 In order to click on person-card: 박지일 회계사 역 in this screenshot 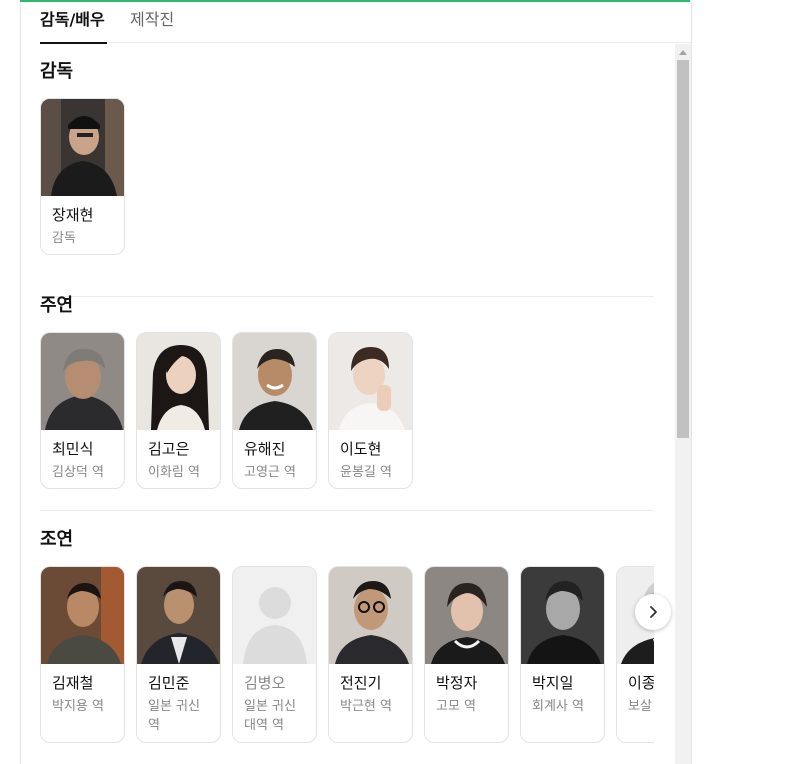, I will do `click(562, 654)`.